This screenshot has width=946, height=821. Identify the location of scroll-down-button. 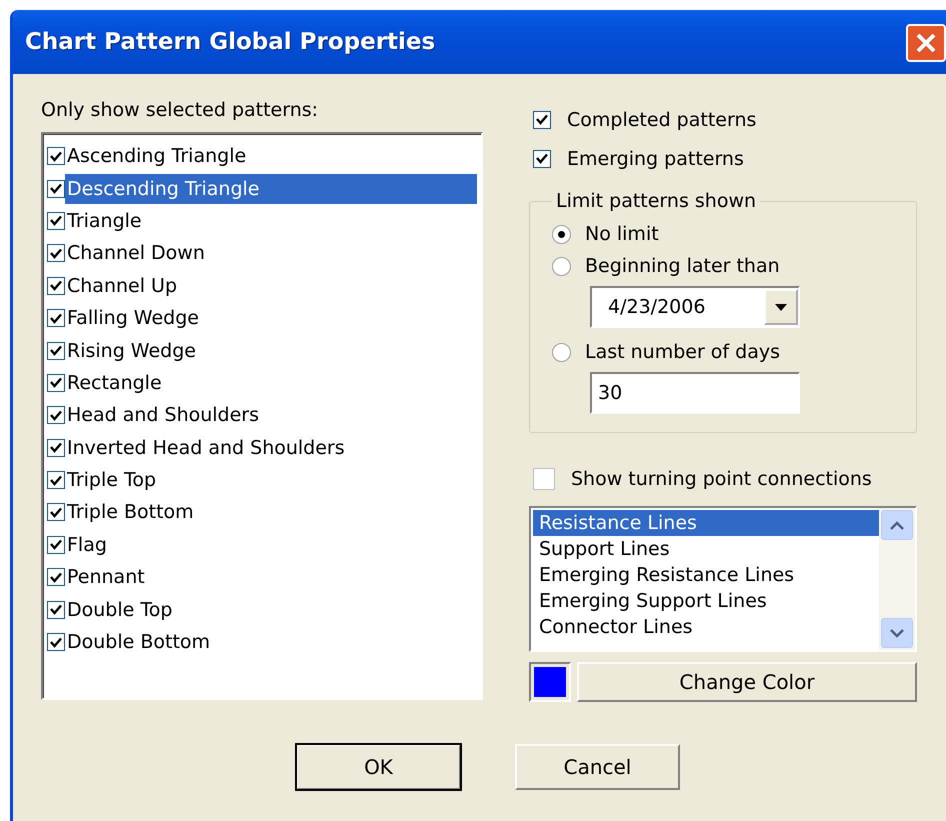
(897, 633).